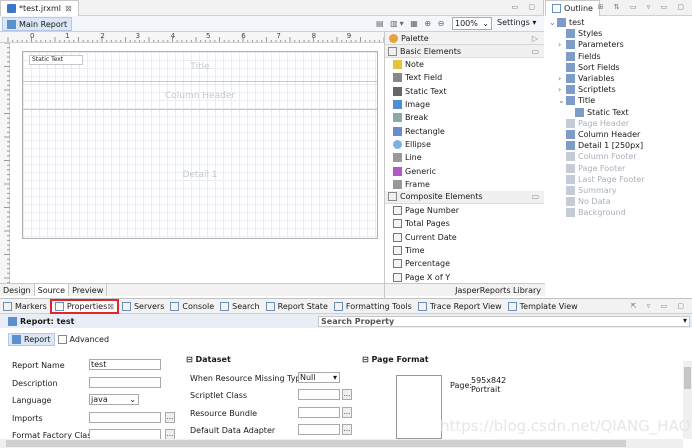 This screenshot has height=448, width=692. Describe the element at coordinates (464, 184) in the screenshot. I see `palette-item-frame: Frame` at that location.